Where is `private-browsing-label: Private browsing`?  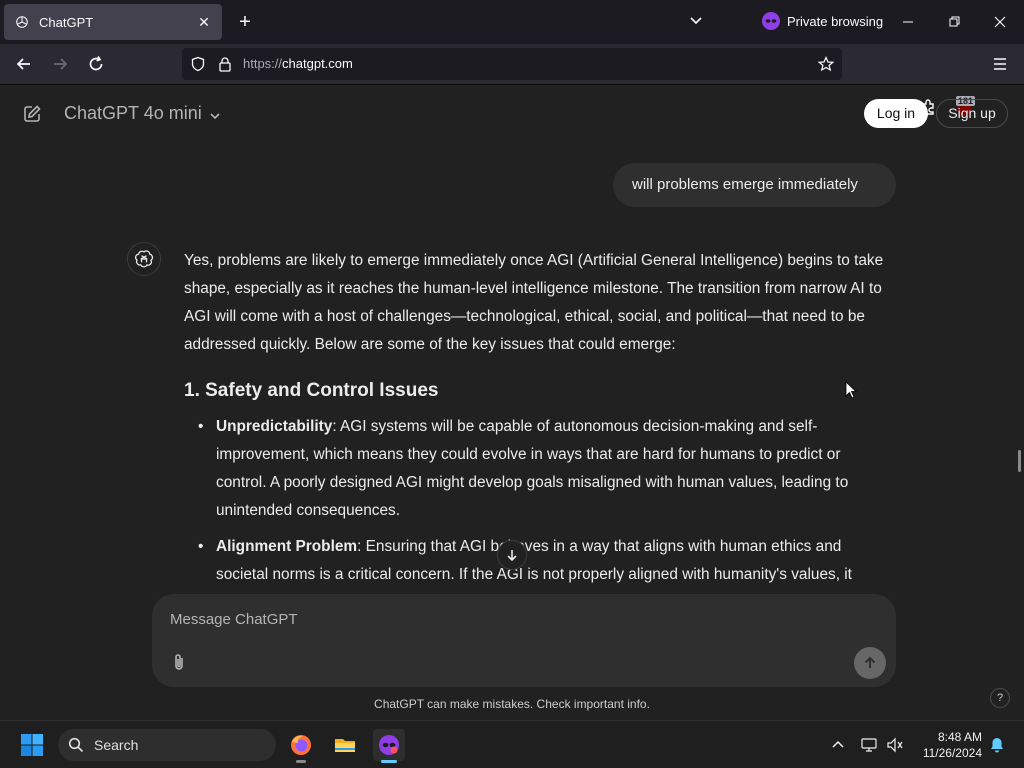 private-browsing-label: Private browsing is located at coordinates (835, 21).